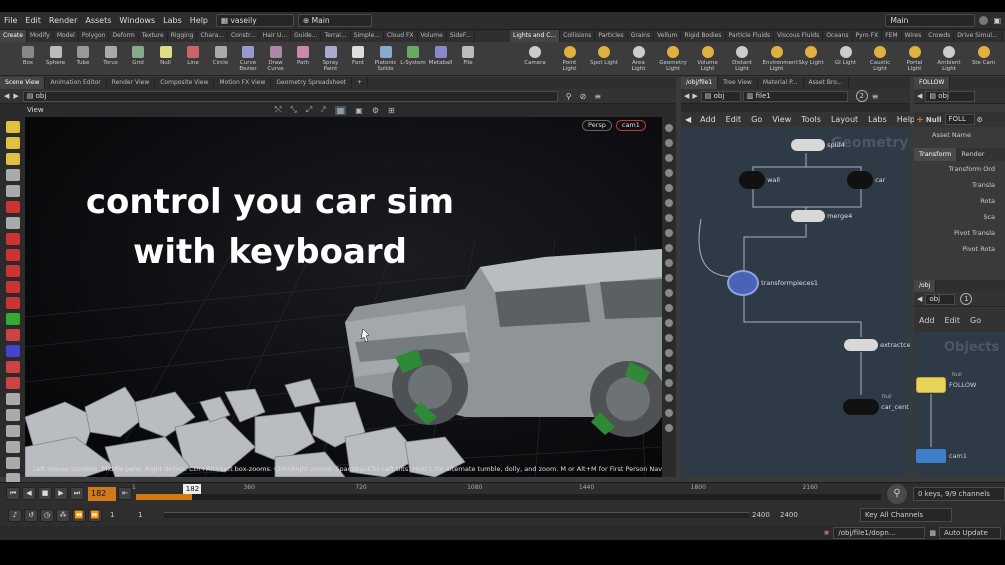 The image size is (1005, 565). What do you see at coordinates (12, 223) in the screenshot?
I see `lock-icon` at bounding box center [12, 223].